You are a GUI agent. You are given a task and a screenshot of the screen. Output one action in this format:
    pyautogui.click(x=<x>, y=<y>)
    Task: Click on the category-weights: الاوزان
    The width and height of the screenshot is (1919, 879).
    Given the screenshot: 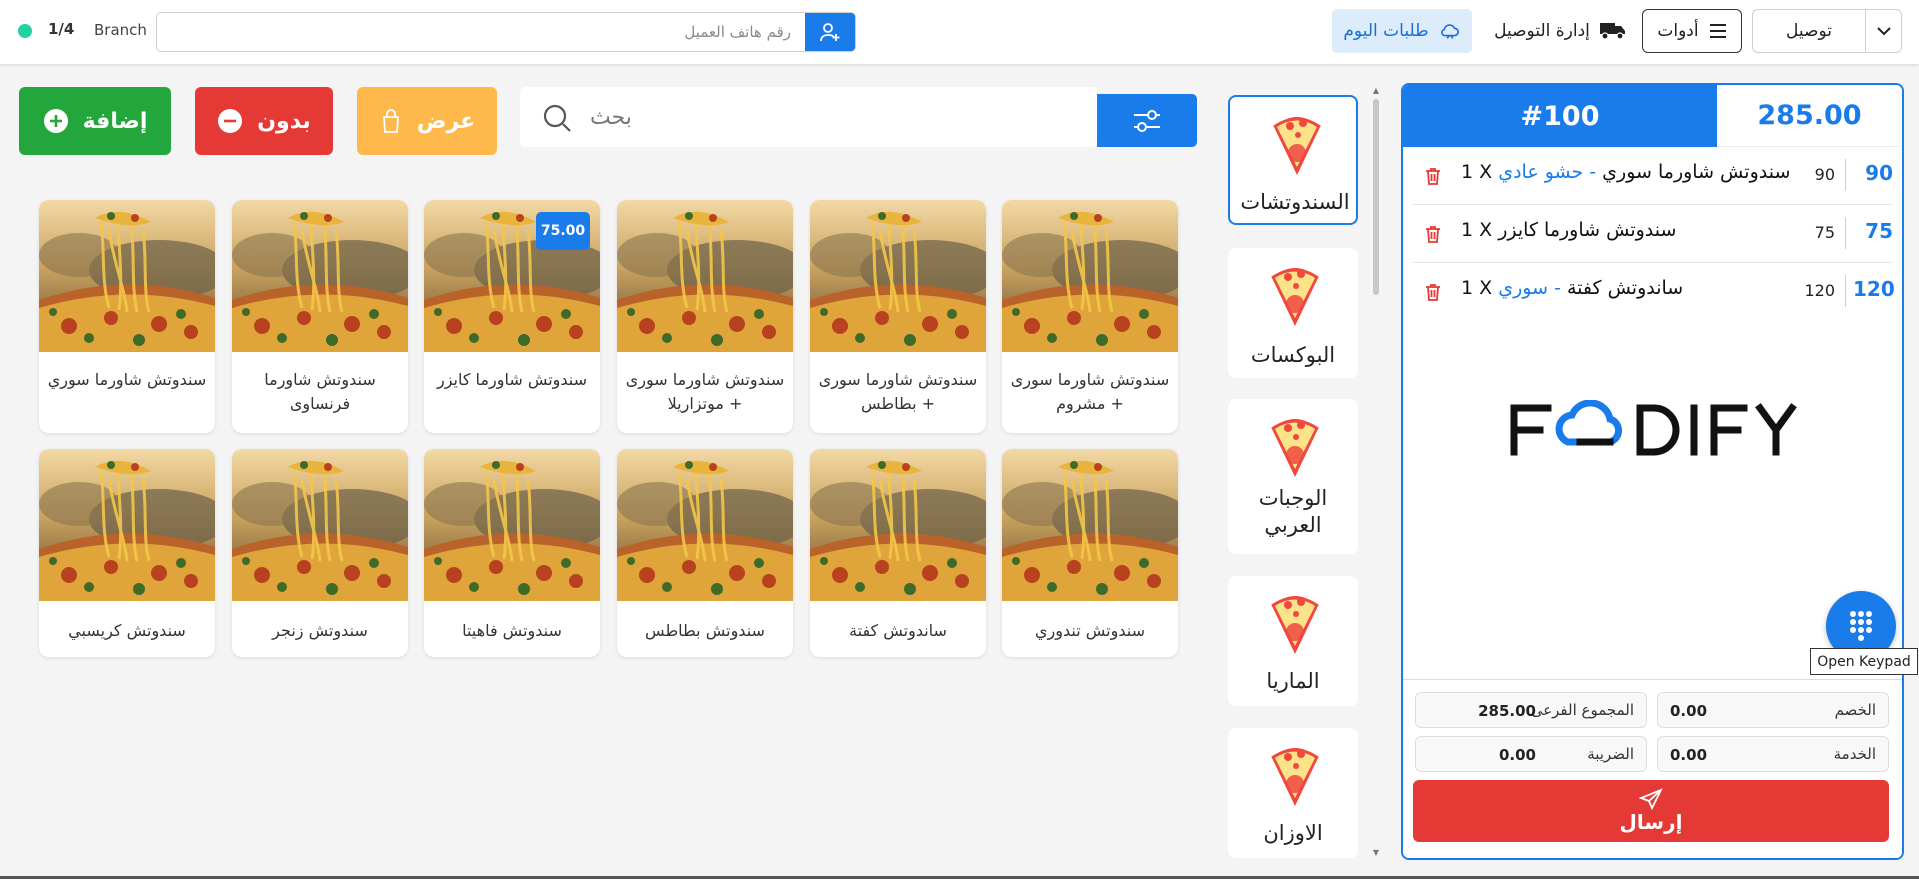 What is the action you would take?
    pyautogui.click(x=1293, y=793)
    